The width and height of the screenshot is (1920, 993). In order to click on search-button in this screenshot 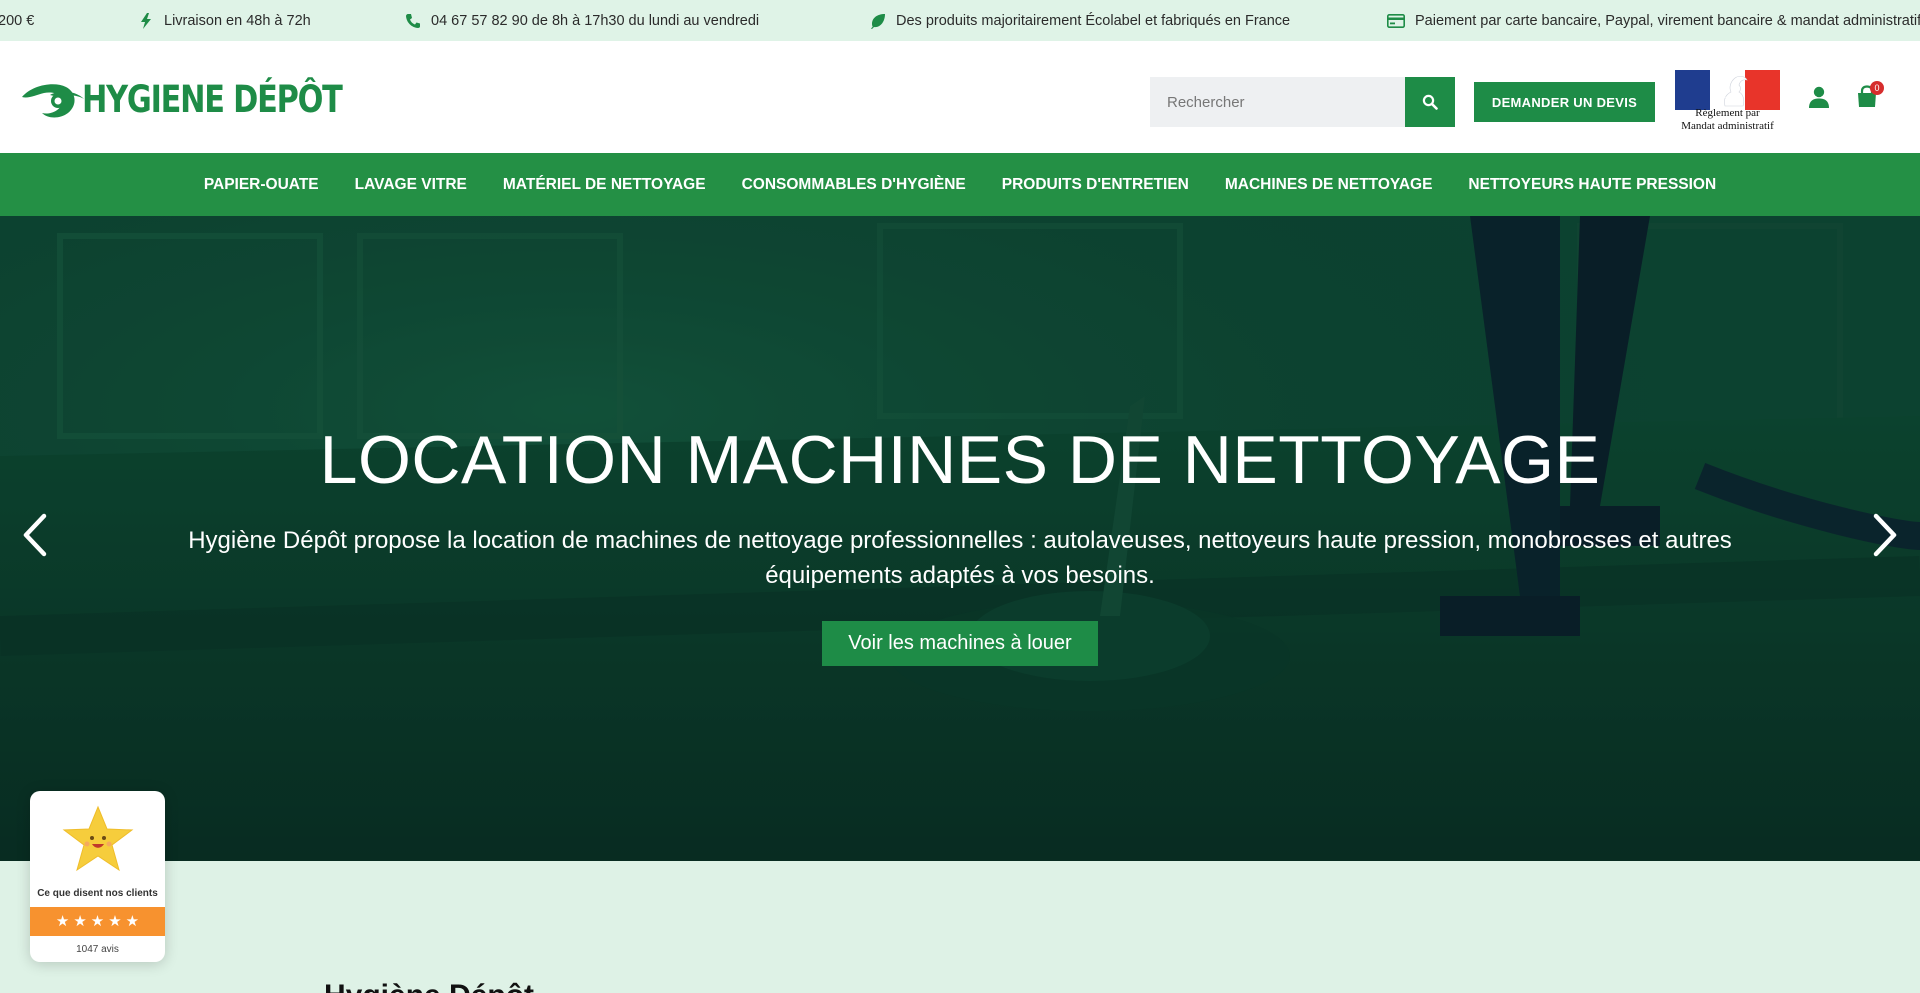, I will do `click(1430, 102)`.